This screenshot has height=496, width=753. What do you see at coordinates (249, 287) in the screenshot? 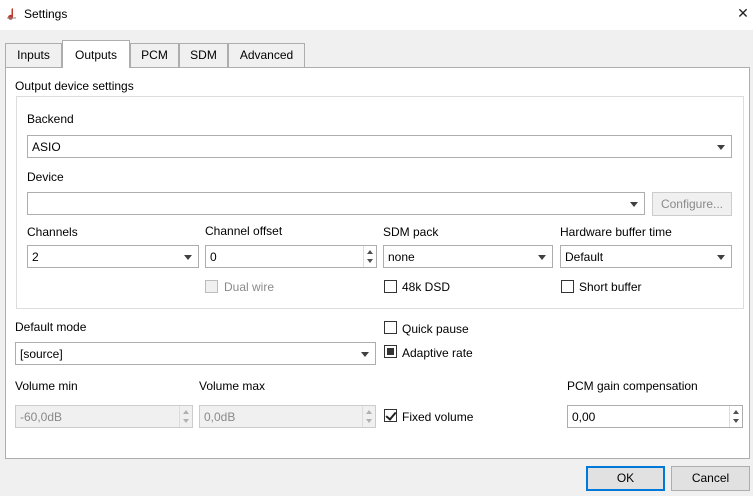
I see `dual-wire-label: Dual wire` at bounding box center [249, 287].